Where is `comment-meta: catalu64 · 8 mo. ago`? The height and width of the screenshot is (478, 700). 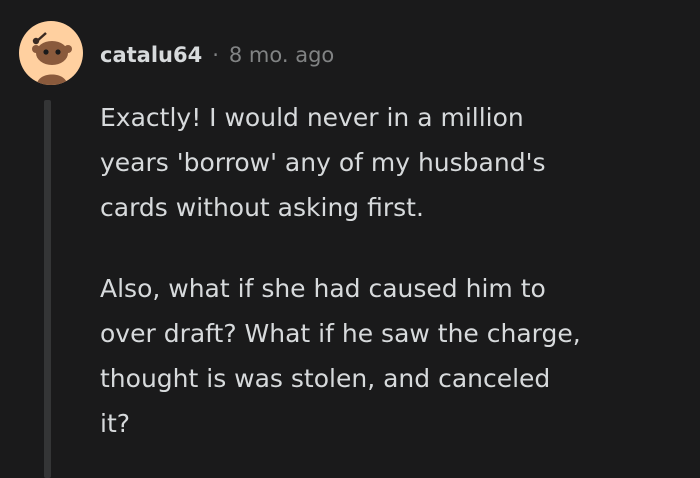
comment-meta: catalu64 · 8 mo. ago is located at coordinates (217, 55).